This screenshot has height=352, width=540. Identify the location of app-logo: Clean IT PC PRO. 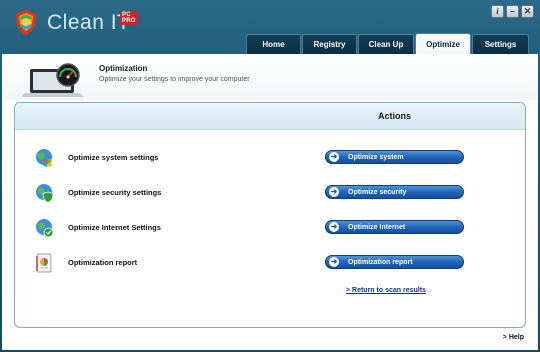
(75, 22).